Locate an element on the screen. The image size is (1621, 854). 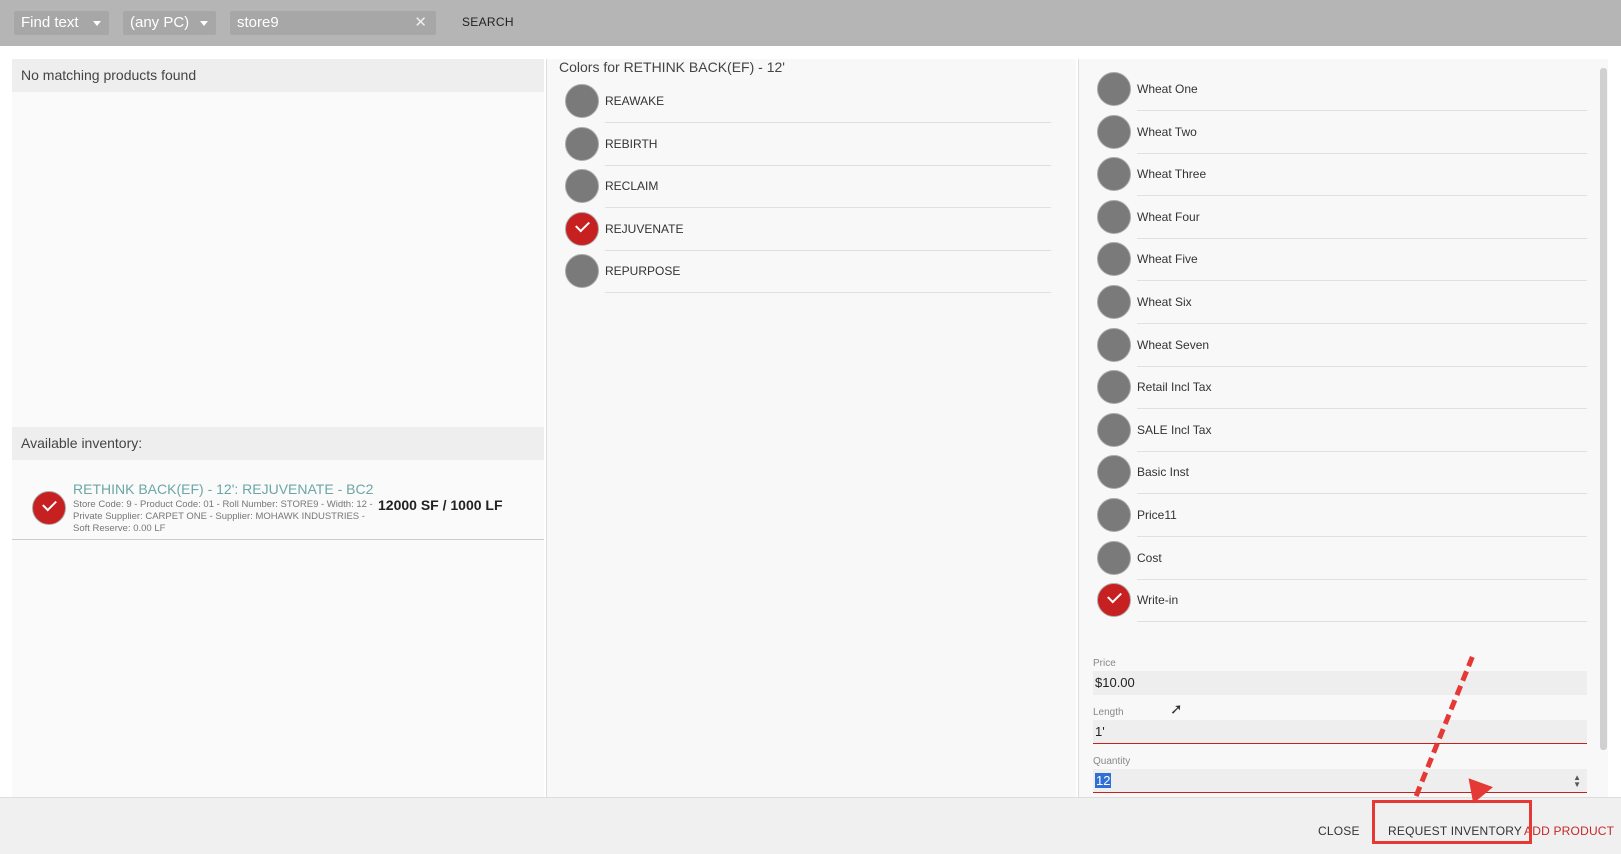
quantity-field: 12 ▲ ▼ is located at coordinates (1340, 781).